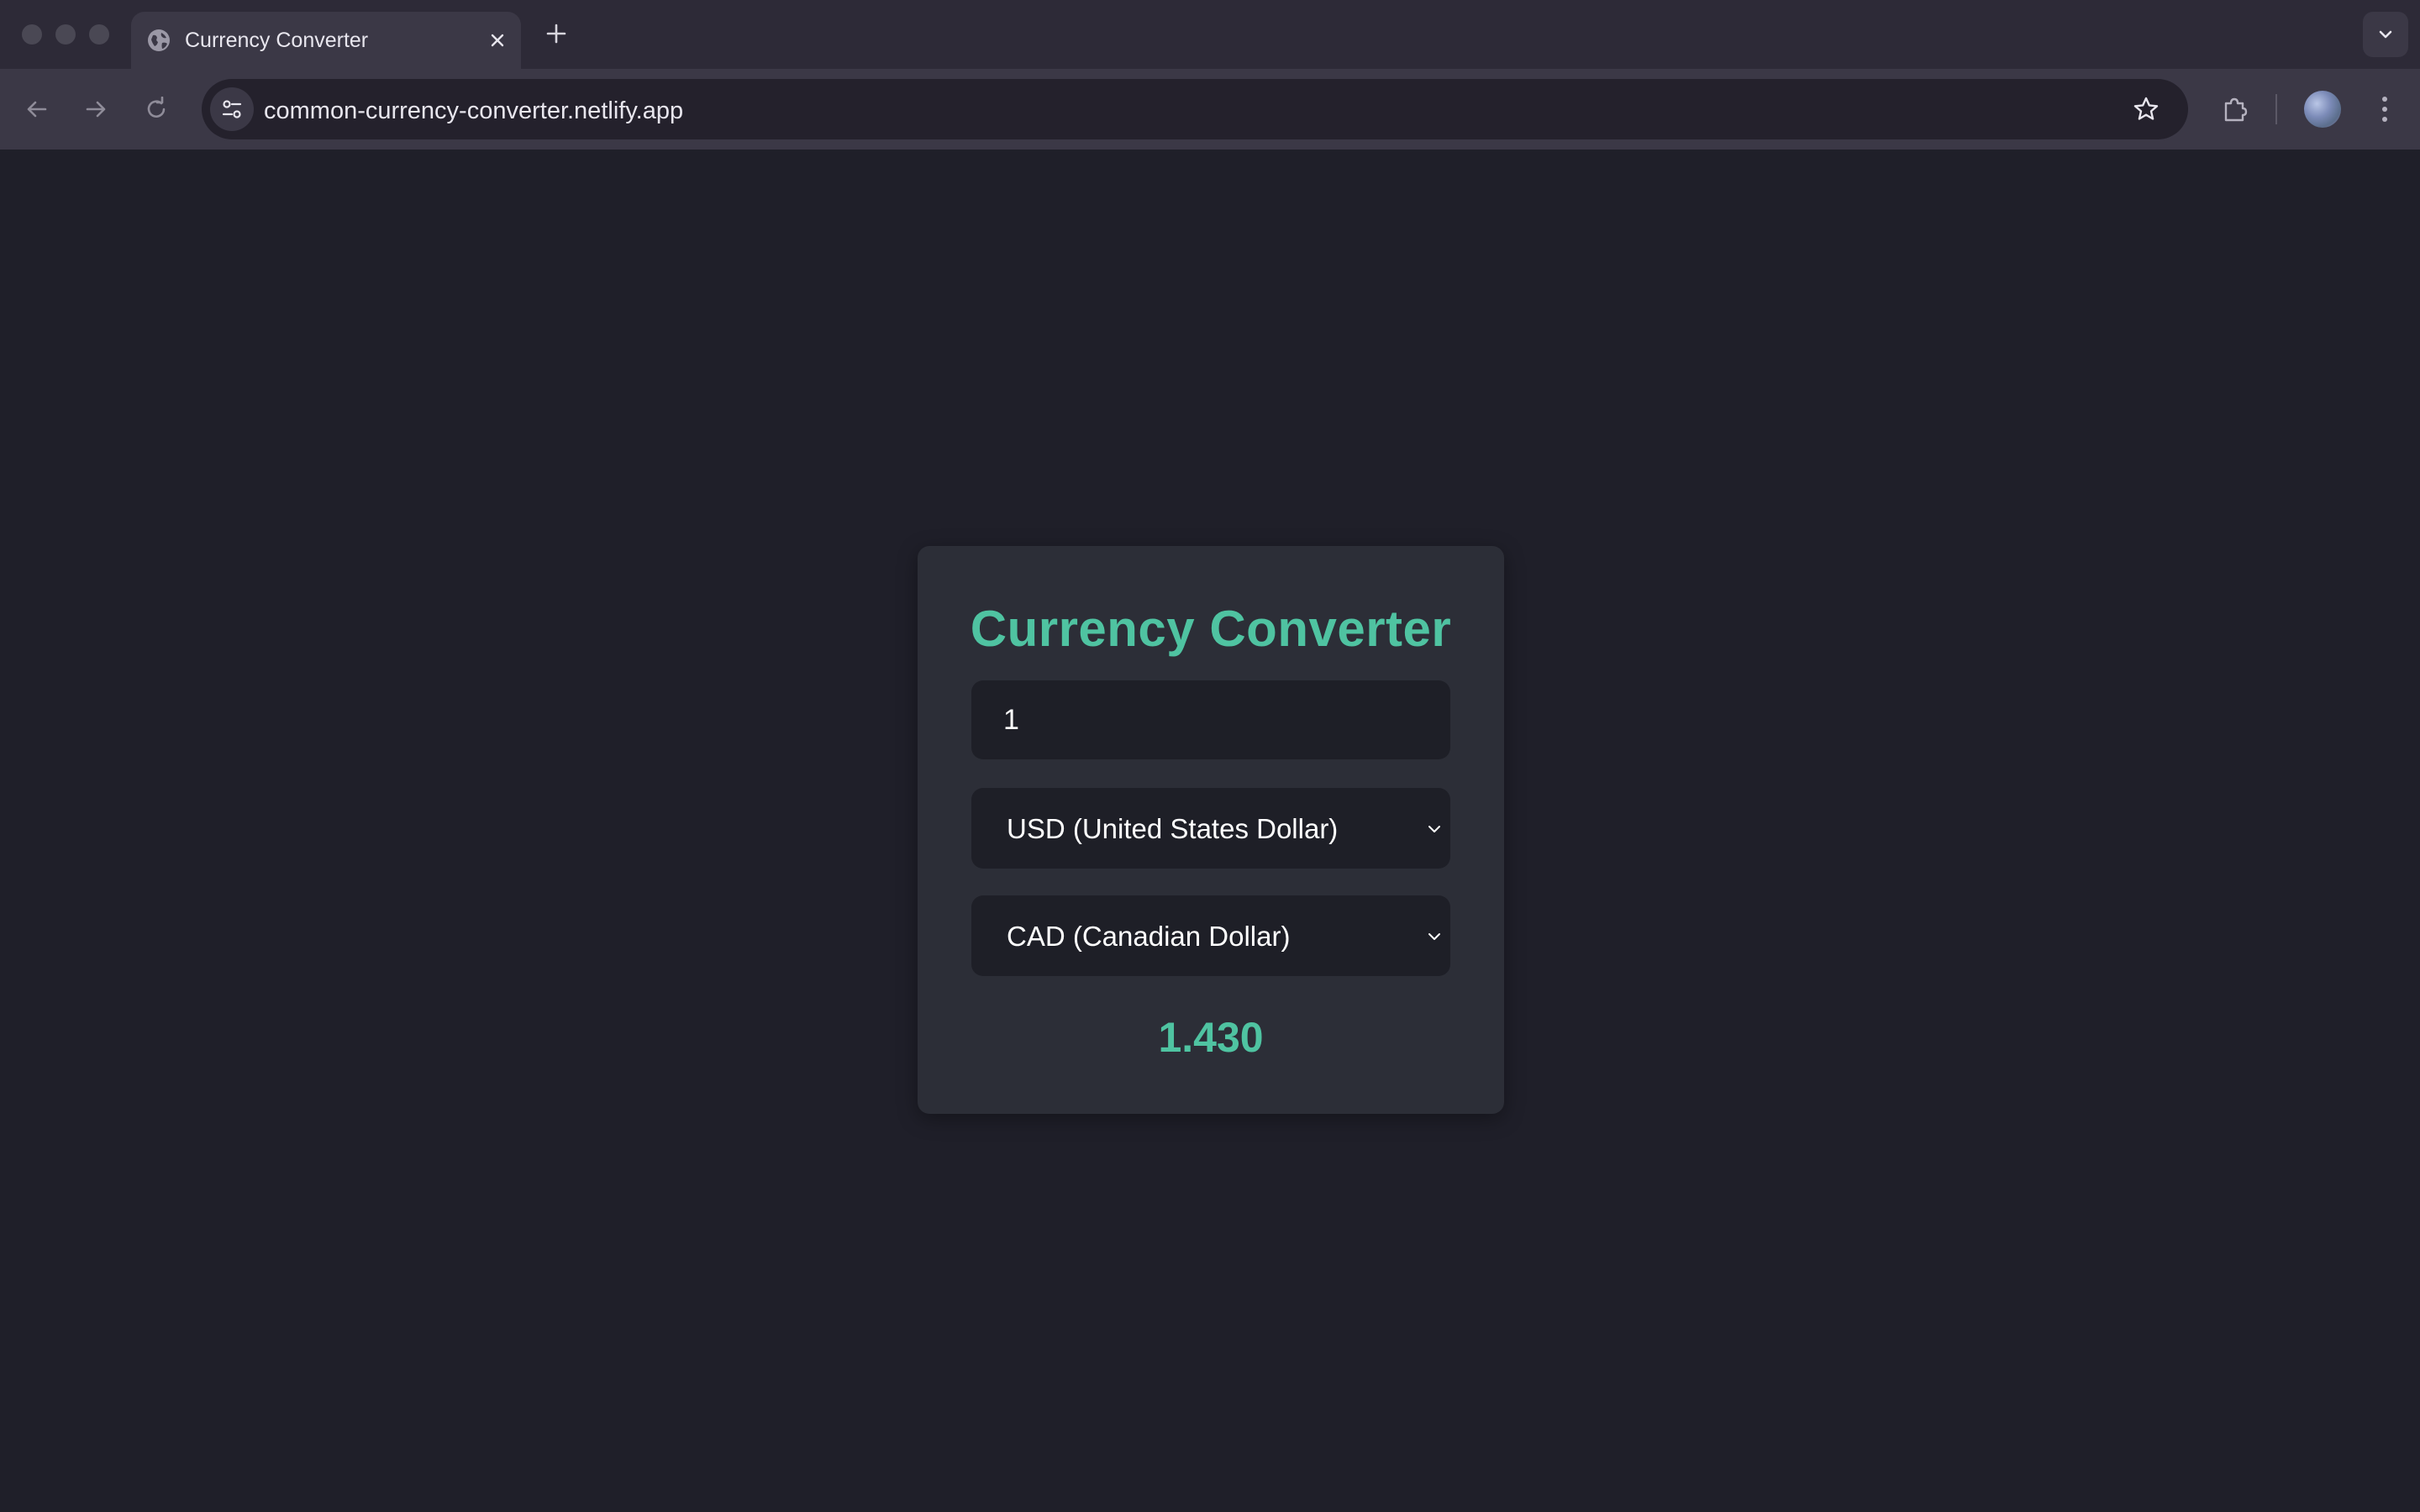 The height and width of the screenshot is (1512, 2420). What do you see at coordinates (277, 40) in the screenshot?
I see `tab-title: Currency Converter` at bounding box center [277, 40].